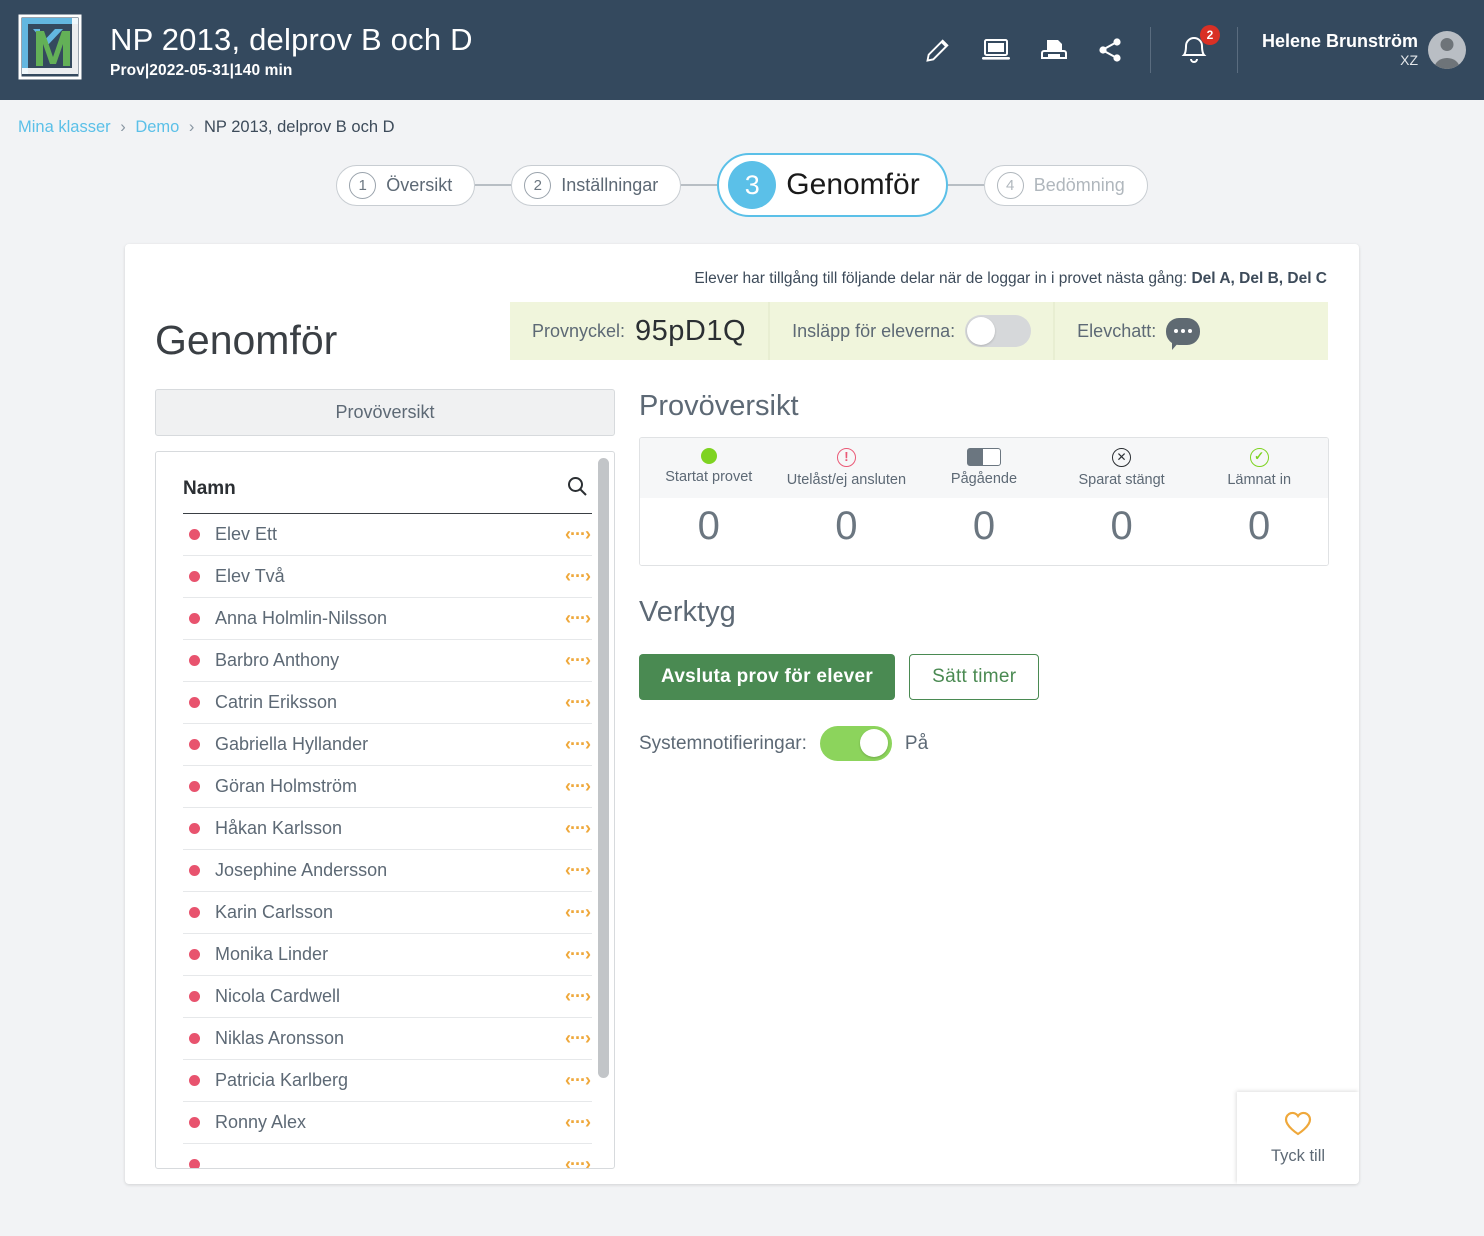 The height and width of the screenshot is (1236, 1484). I want to click on student-name: Barbro Anthony, so click(277, 660).